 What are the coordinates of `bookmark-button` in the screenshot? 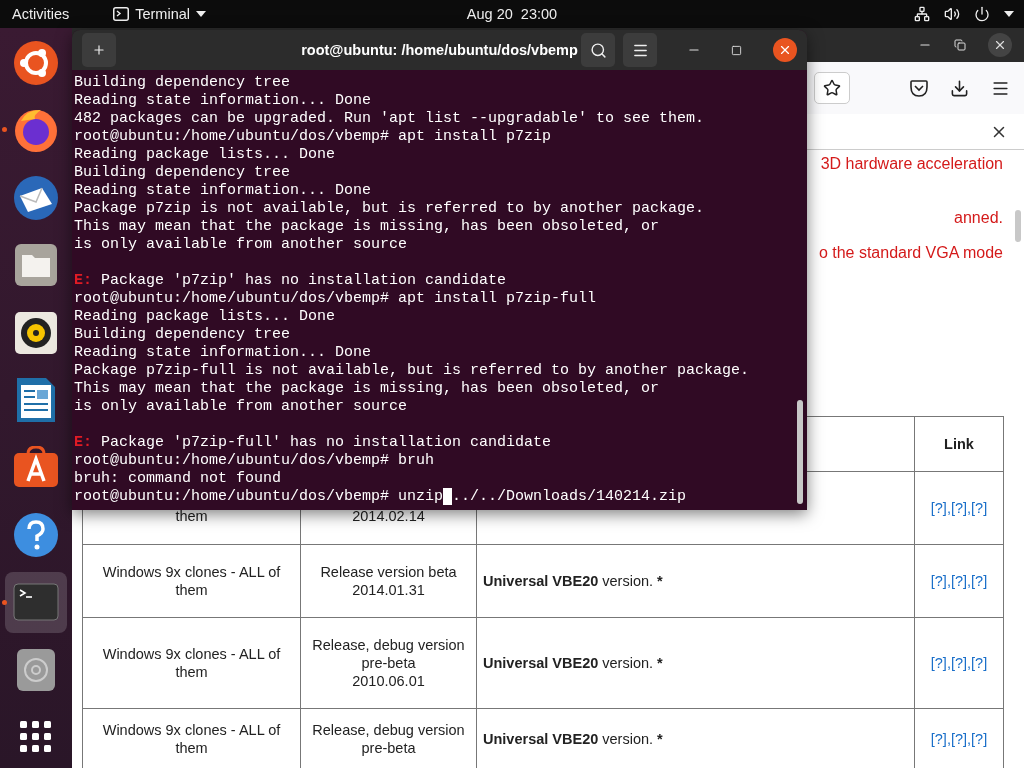 It's located at (832, 88).